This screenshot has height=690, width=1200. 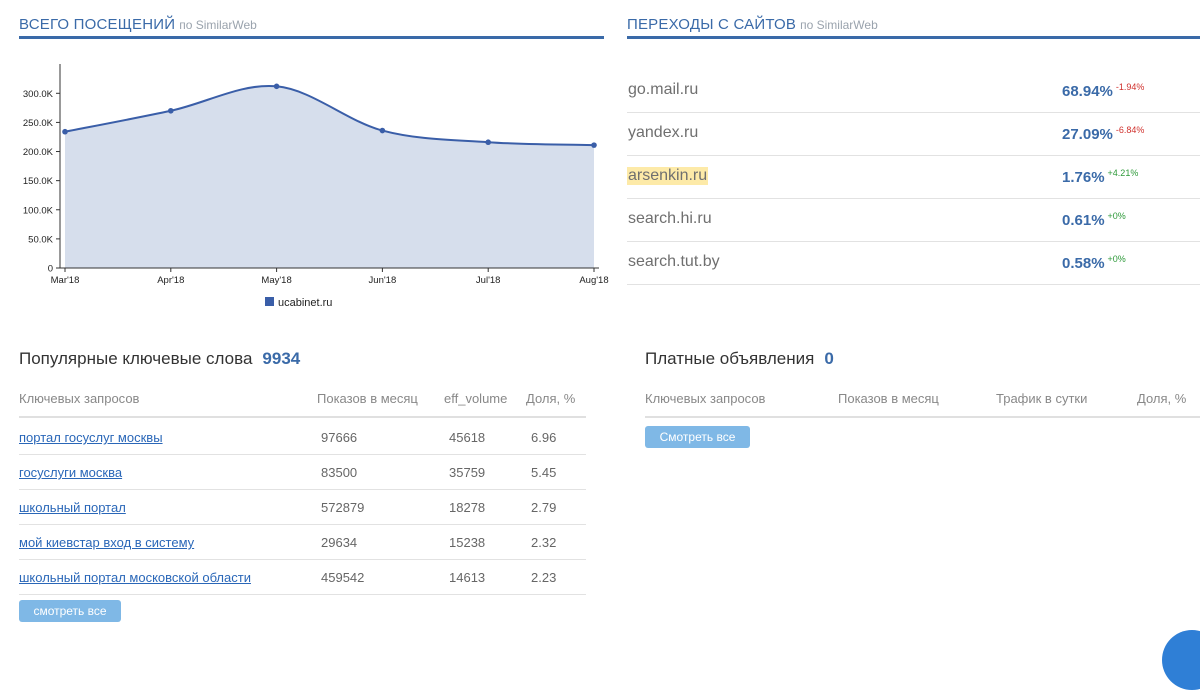 I want to click on keyword-shows: 572879, so click(x=343, y=507).